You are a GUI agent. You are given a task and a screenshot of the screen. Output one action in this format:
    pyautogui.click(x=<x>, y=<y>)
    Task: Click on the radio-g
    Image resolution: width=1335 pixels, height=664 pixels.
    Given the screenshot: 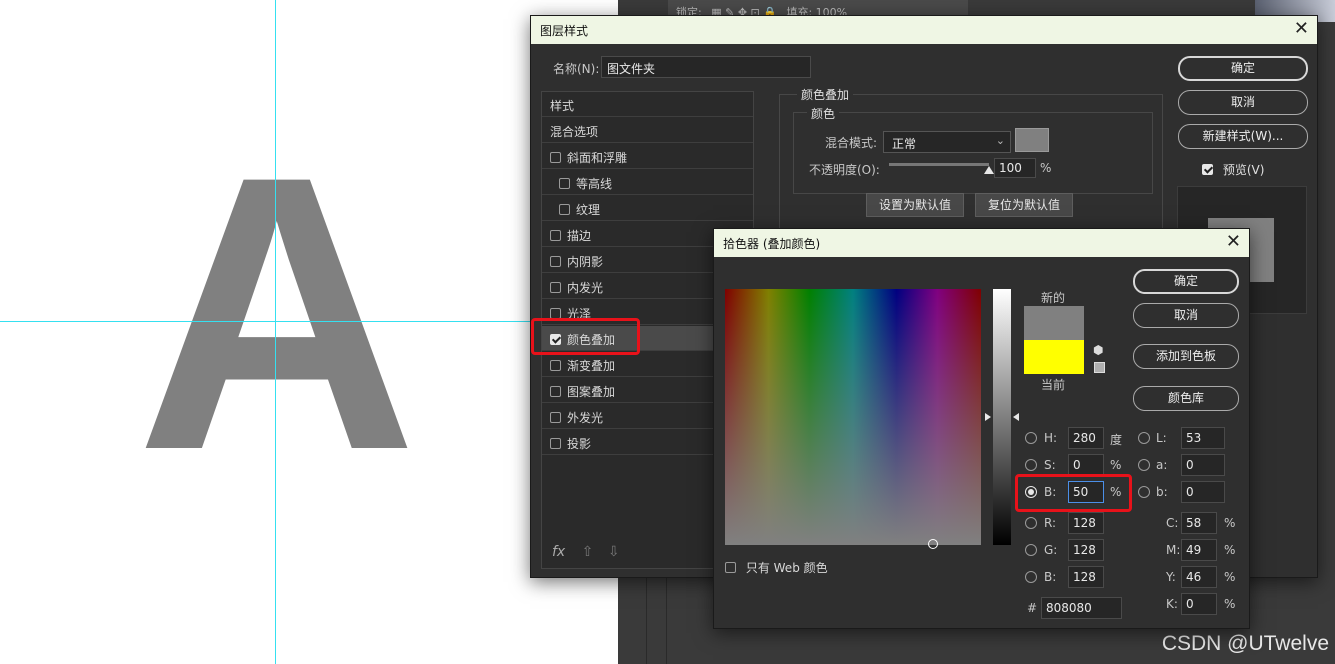 What is the action you would take?
    pyautogui.click(x=1031, y=550)
    